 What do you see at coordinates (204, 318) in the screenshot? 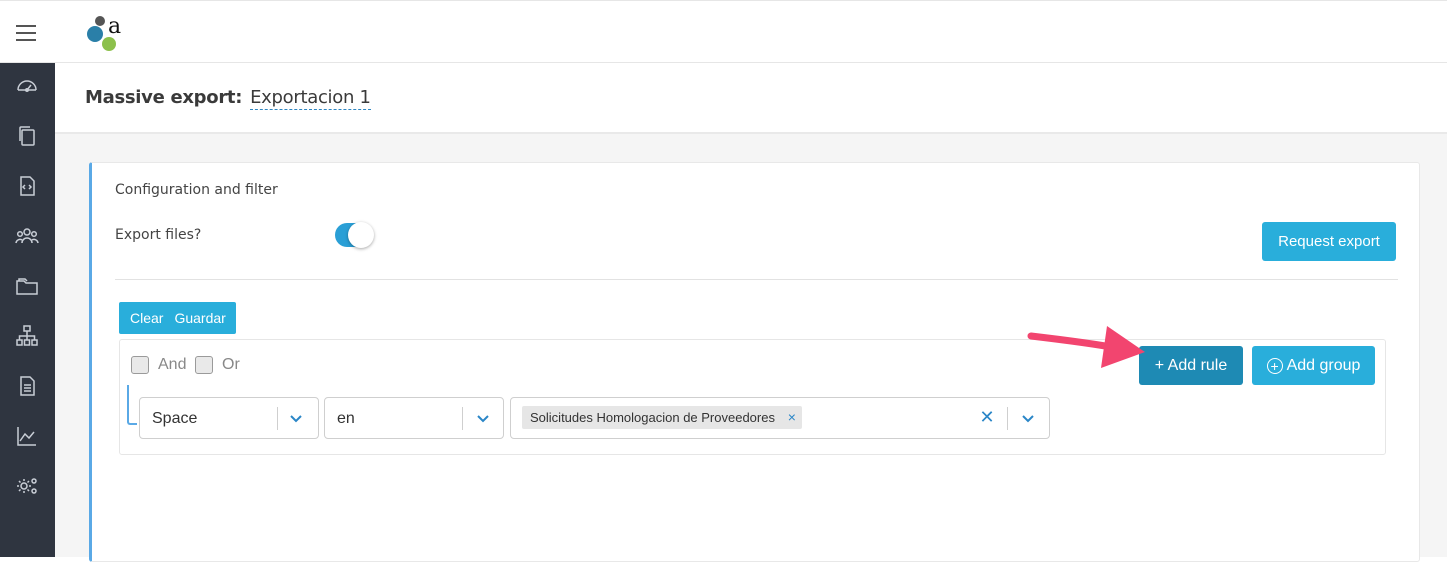
I see `guardar-button: Guardar` at bounding box center [204, 318].